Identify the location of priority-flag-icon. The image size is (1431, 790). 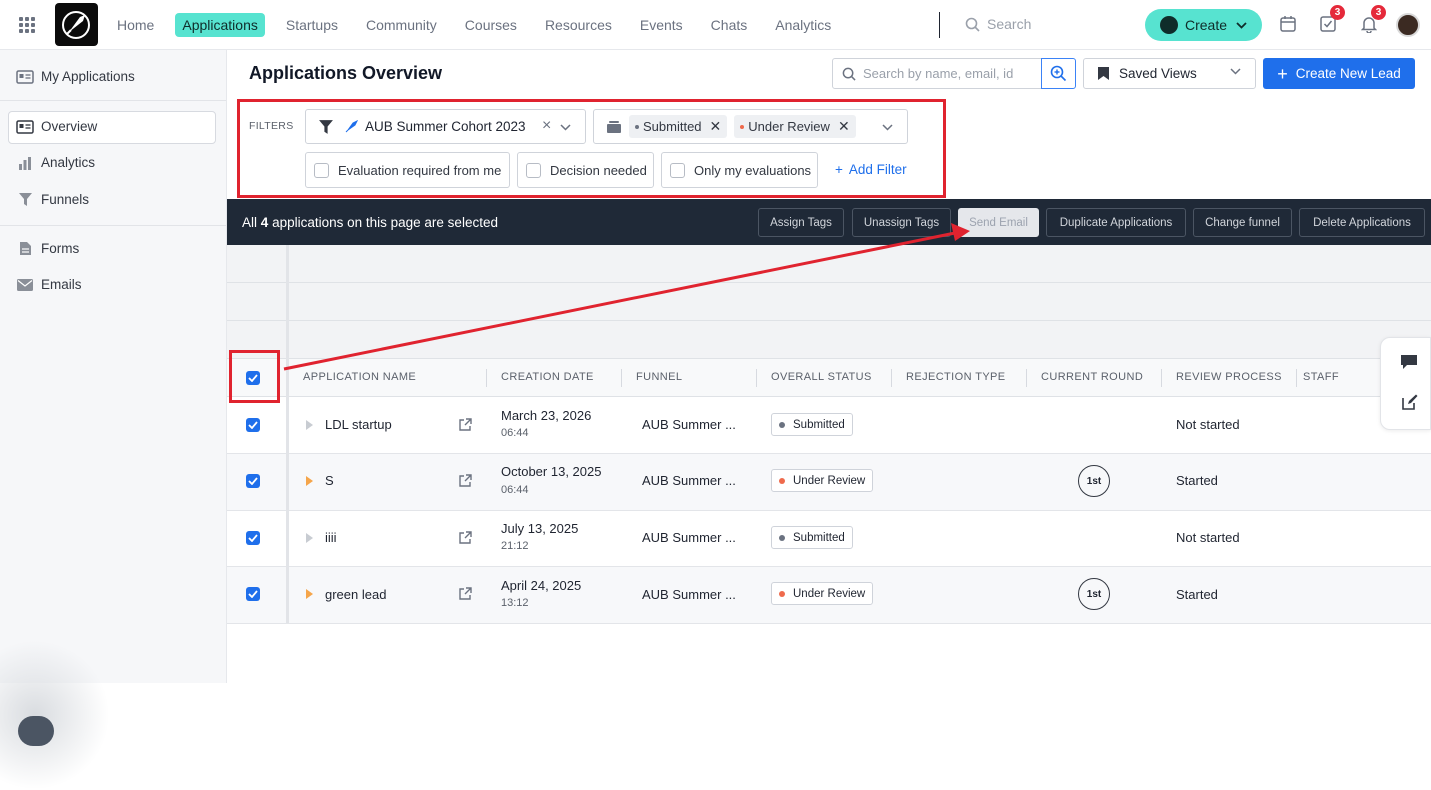
(309, 594).